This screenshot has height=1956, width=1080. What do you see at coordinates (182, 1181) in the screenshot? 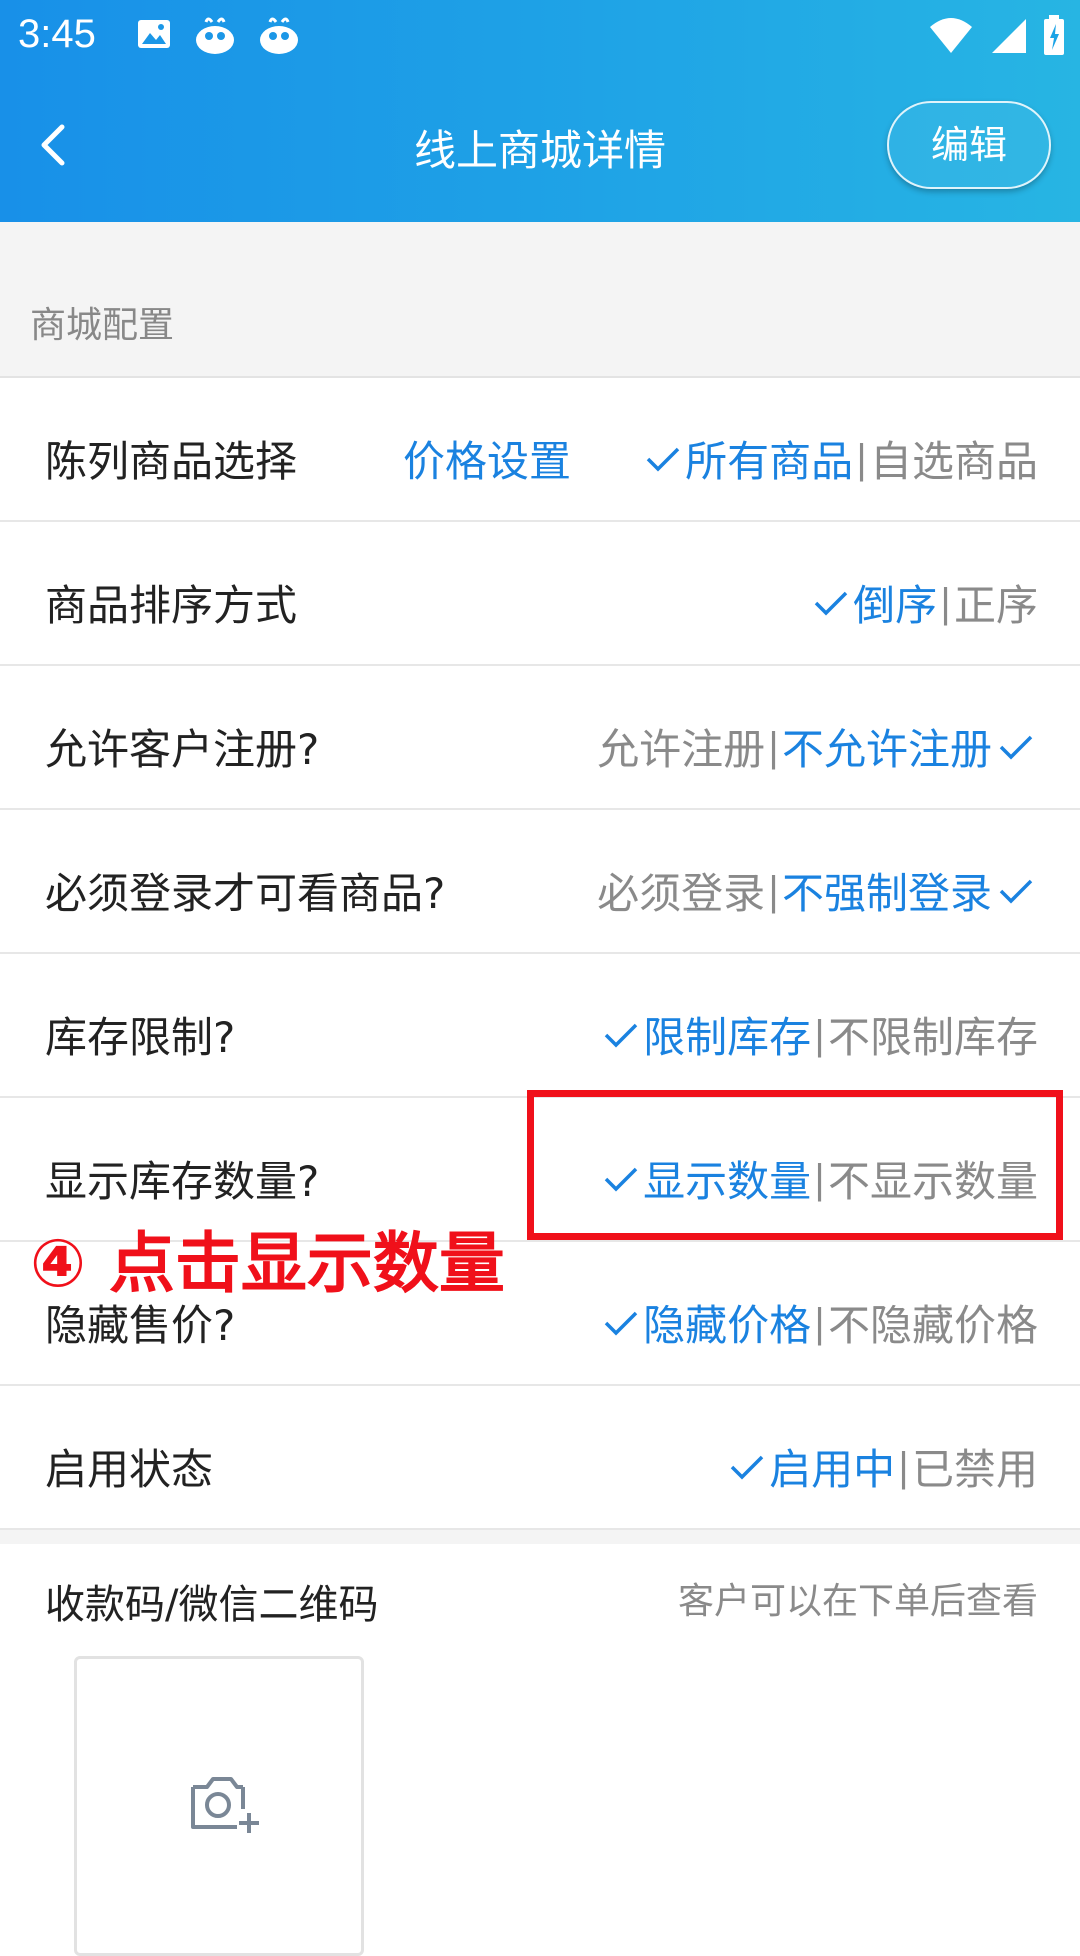
I see `row-label: 显示库存数量?` at bounding box center [182, 1181].